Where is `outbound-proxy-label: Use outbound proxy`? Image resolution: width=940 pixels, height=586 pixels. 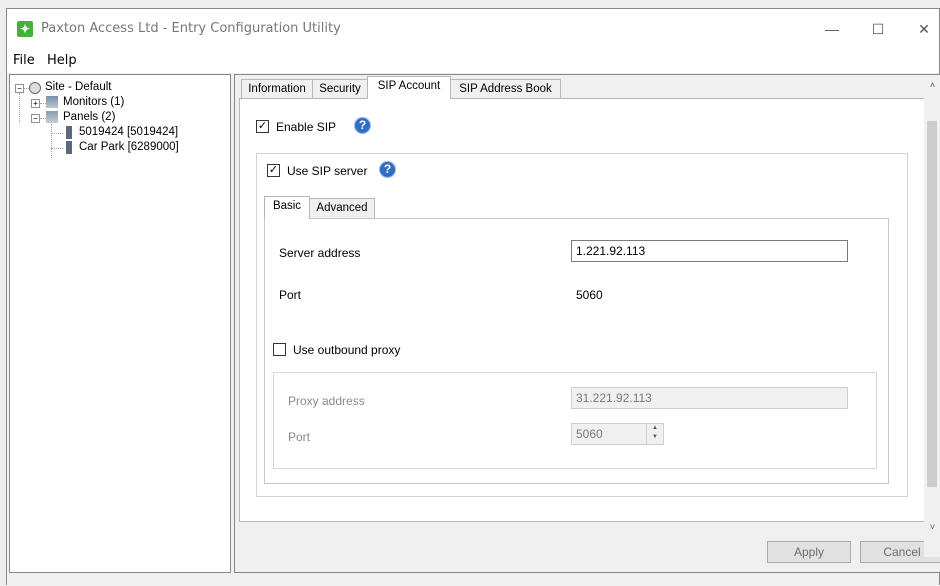
outbound-proxy-label: Use outbound proxy is located at coordinates (347, 350).